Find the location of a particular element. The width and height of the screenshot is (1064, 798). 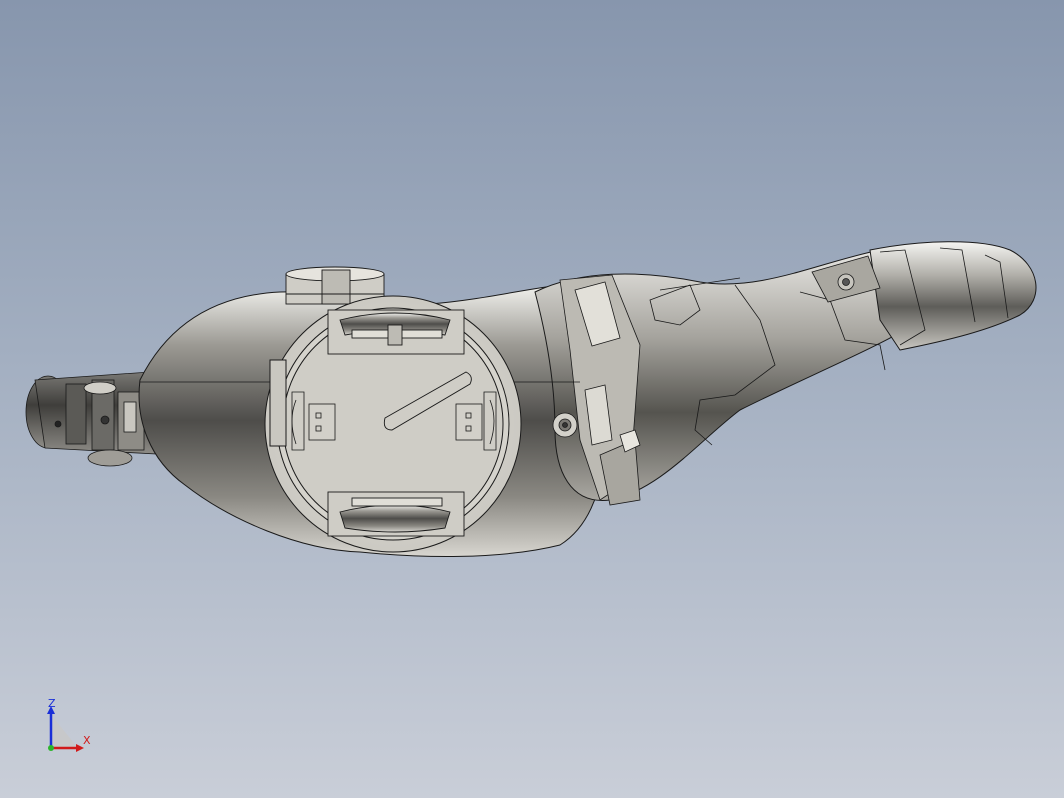

upper-slot is located at coordinates (396, 332).